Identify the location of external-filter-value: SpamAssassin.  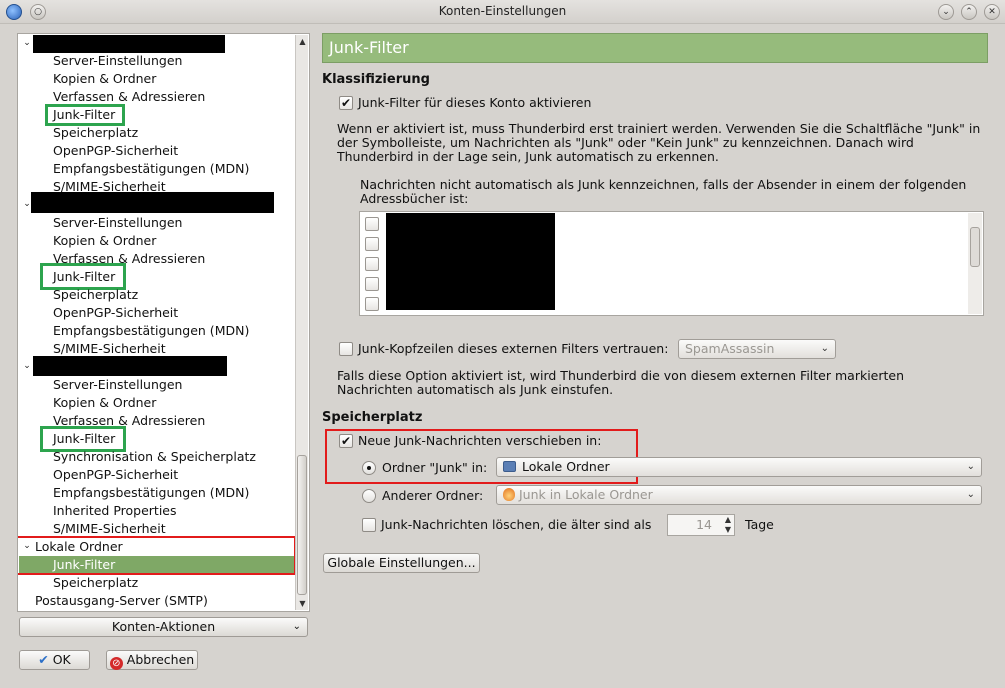
(730, 348).